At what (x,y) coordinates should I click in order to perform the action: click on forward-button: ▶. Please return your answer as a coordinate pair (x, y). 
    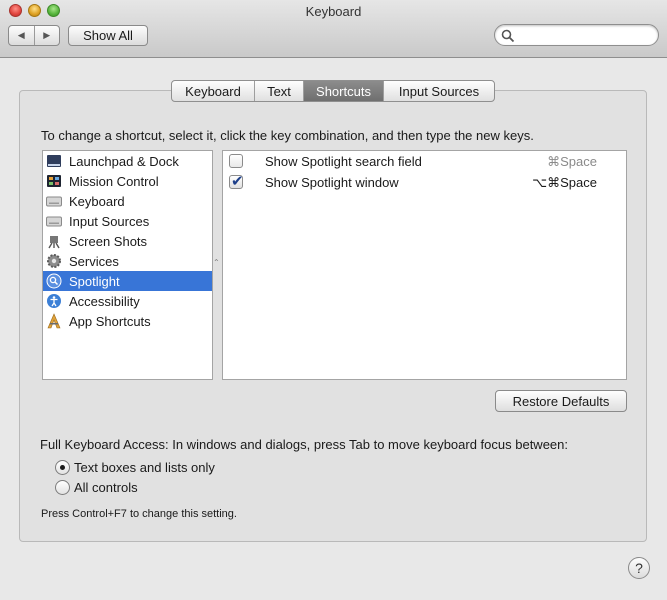
    Looking at the image, I should click on (47, 35).